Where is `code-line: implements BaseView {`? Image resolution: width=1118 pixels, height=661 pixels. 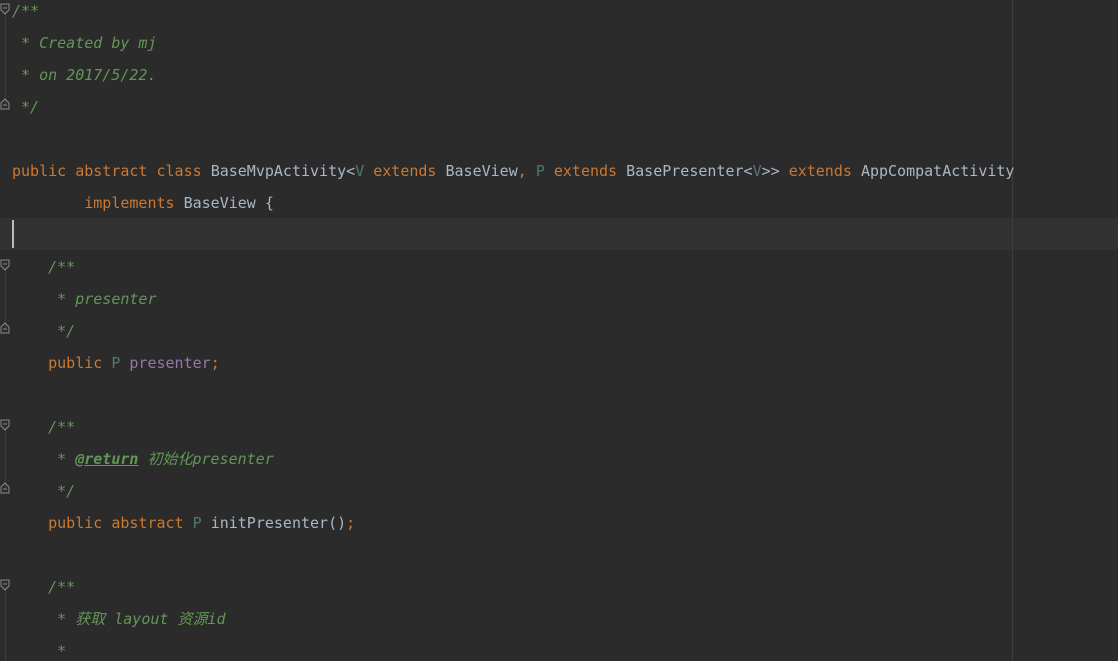
code-line: implements BaseView { is located at coordinates (143, 203).